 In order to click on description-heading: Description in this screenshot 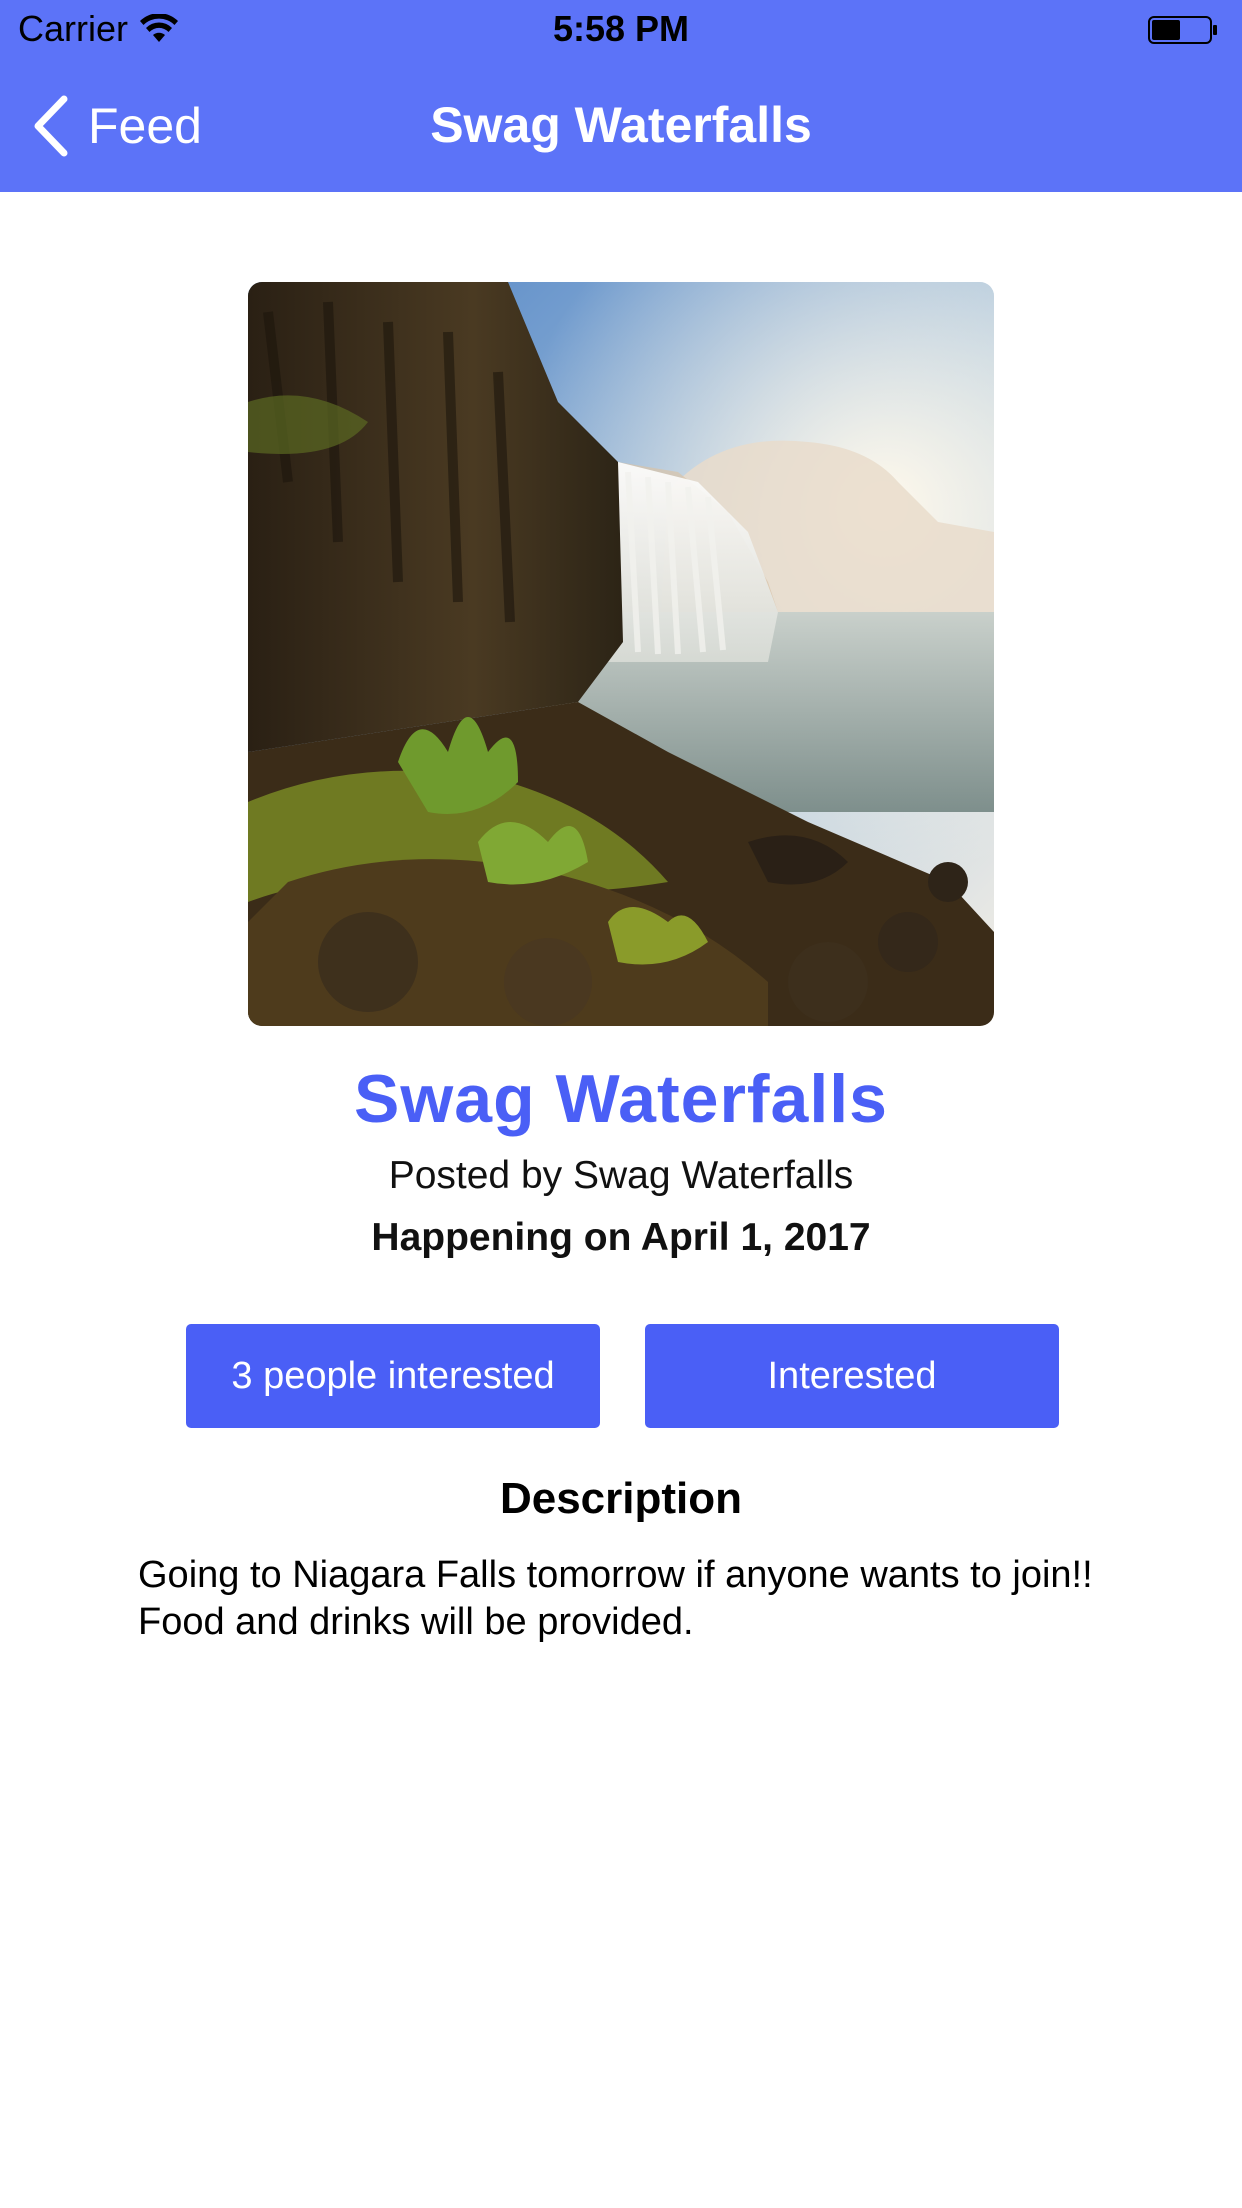, I will do `click(621, 1498)`.